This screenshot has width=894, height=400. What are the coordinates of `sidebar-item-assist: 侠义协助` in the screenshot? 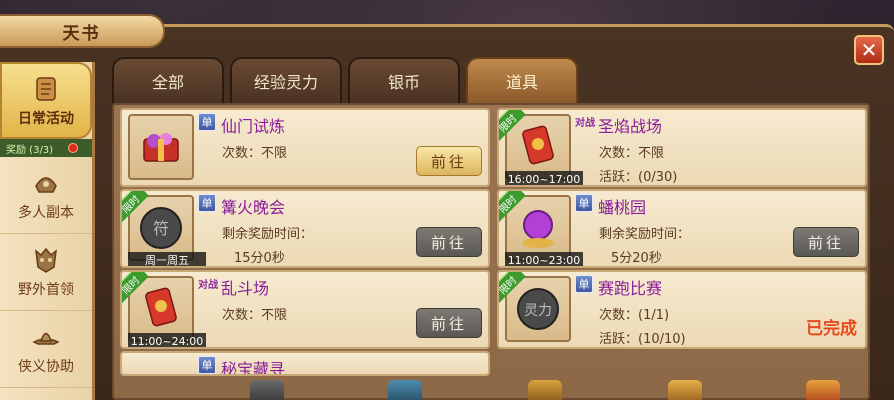 It's located at (46, 349).